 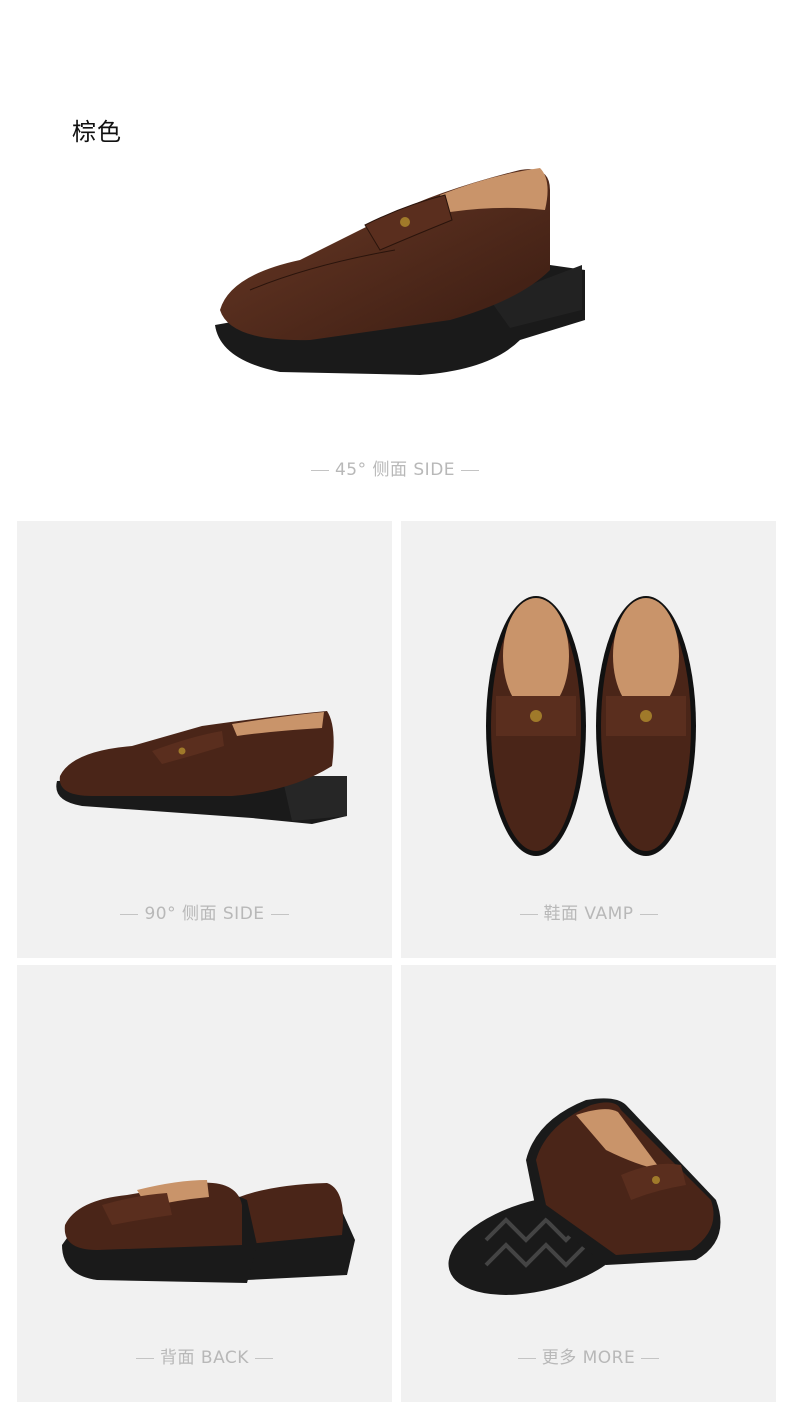 I want to click on hero-caption: 45° 侧面 SIDE, so click(x=395, y=467).